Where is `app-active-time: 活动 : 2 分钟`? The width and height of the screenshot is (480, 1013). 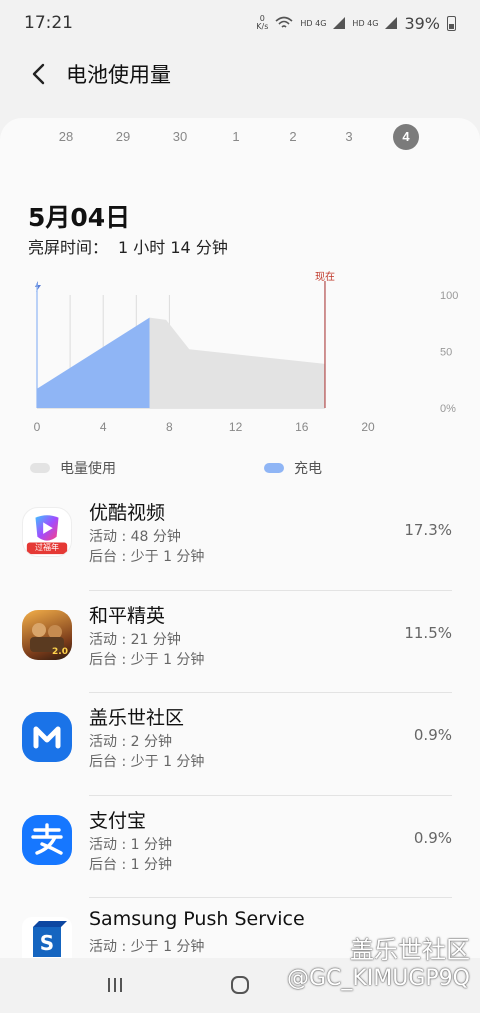
app-active-time: 活动 : 2 分钟 is located at coordinates (130, 742).